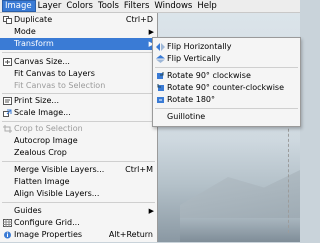 Image resolution: width=320 pixels, height=243 pixels. What do you see at coordinates (7, 235) in the screenshot?
I see `info-icon` at bounding box center [7, 235].